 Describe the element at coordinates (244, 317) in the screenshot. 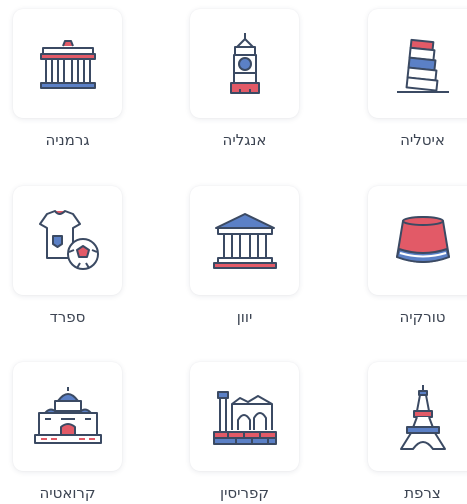

I see `country-label: יוון` at that location.